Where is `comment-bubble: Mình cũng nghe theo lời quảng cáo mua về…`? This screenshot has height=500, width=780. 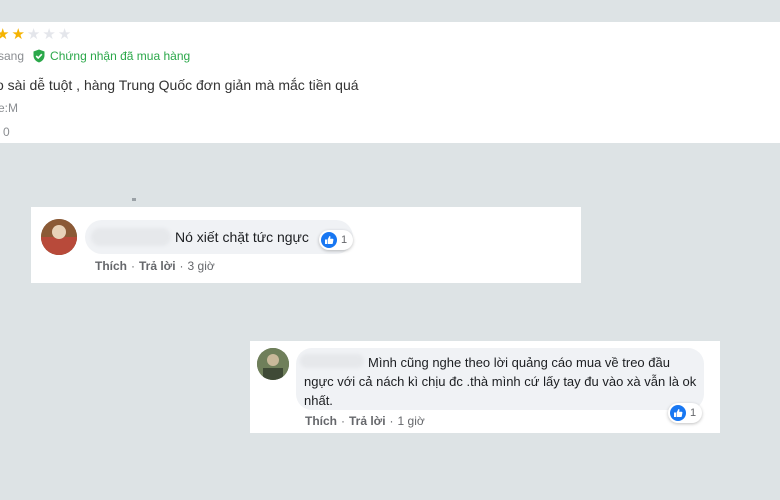
comment-bubble: Mình cũng nghe theo lời quảng cáo mua về… is located at coordinates (500, 379).